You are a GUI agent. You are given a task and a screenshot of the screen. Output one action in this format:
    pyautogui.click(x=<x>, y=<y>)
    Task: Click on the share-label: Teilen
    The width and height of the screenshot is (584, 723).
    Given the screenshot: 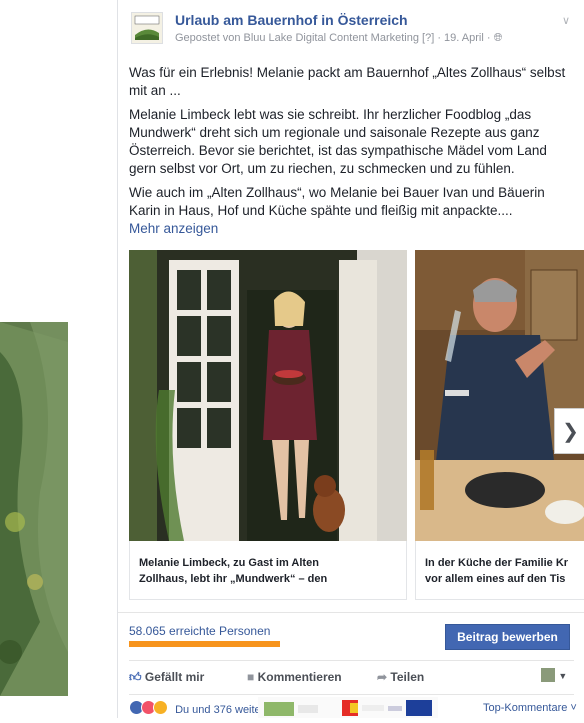 What is the action you would take?
    pyautogui.click(x=407, y=677)
    